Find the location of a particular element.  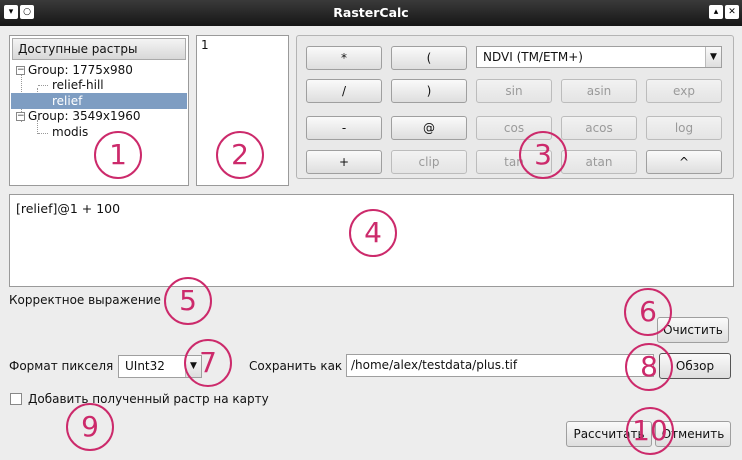

tree-item-label: Group: 1775x980 is located at coordinates (80, 70).